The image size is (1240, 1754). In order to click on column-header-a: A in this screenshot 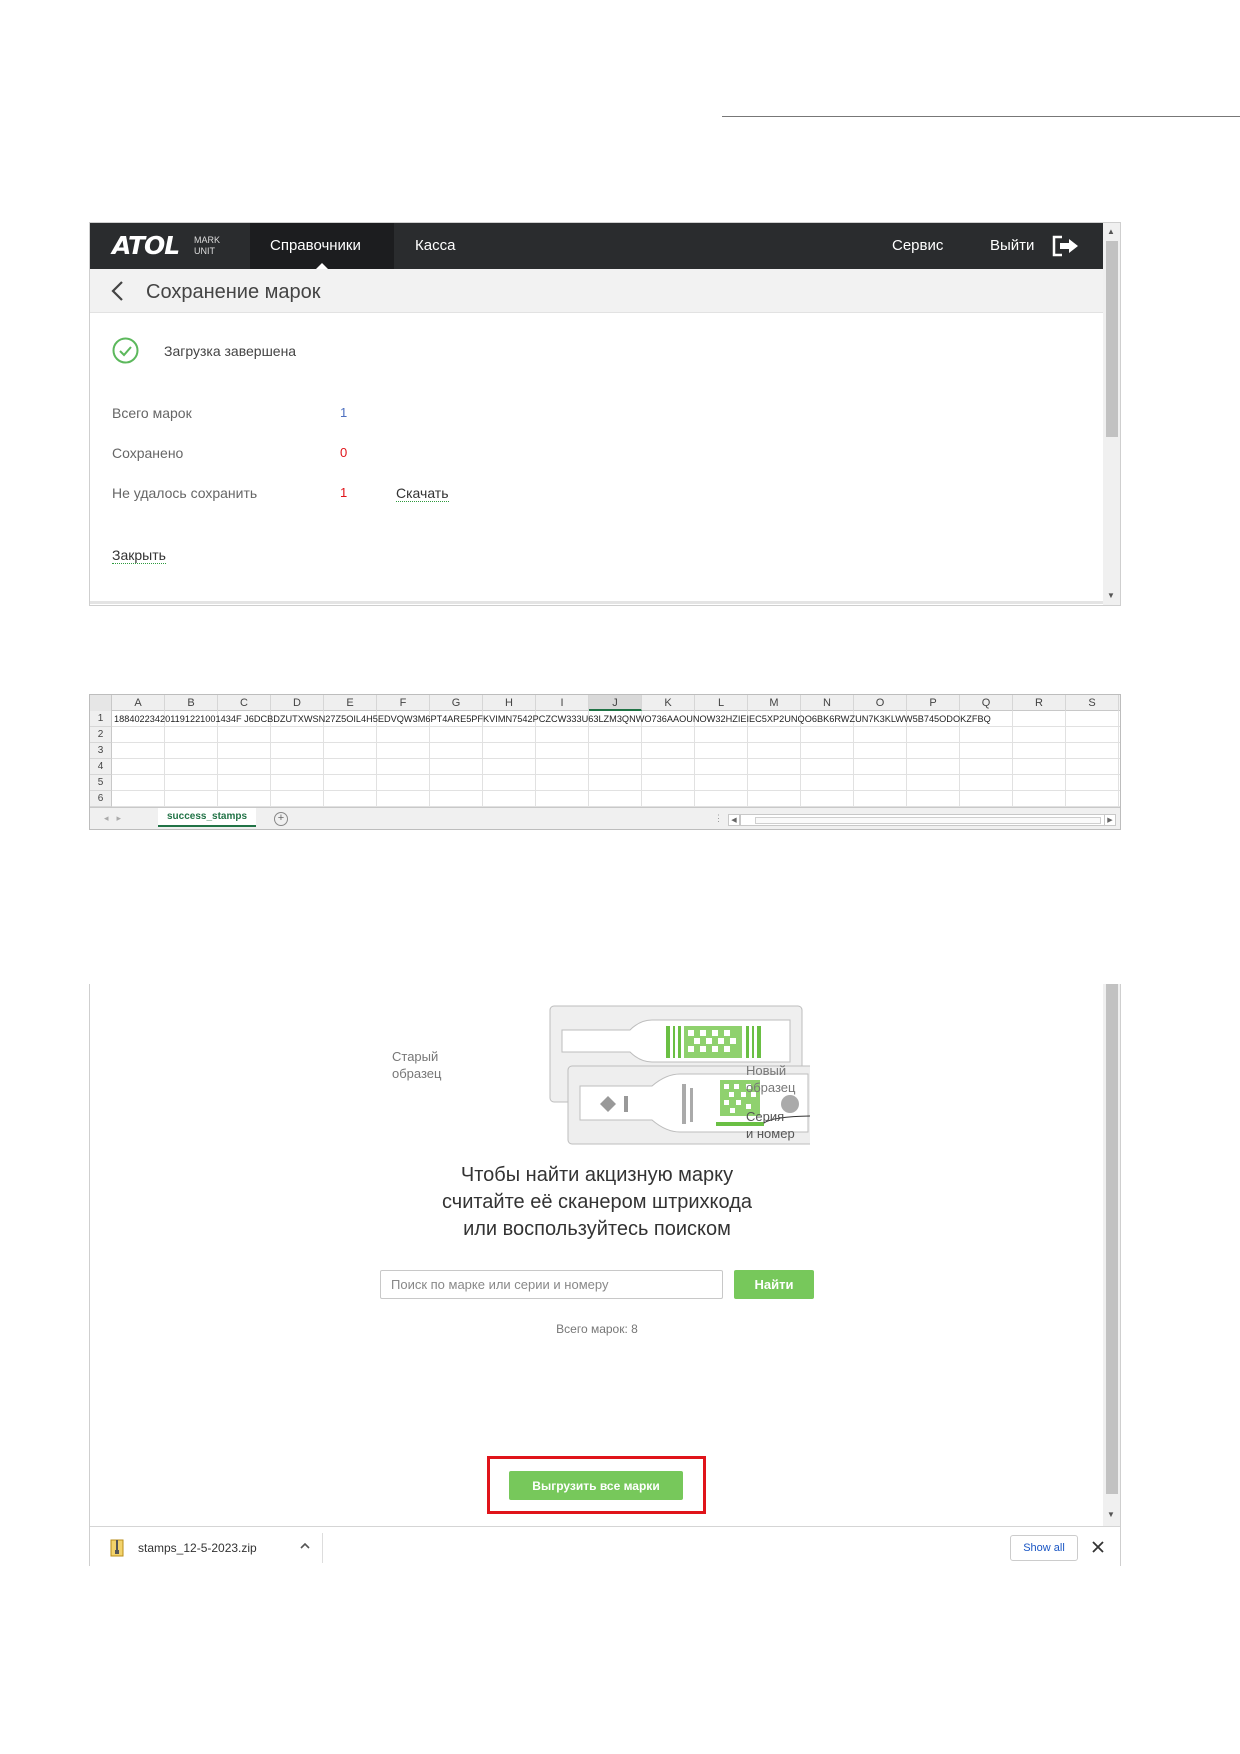, I will do `click(138, 703)`.